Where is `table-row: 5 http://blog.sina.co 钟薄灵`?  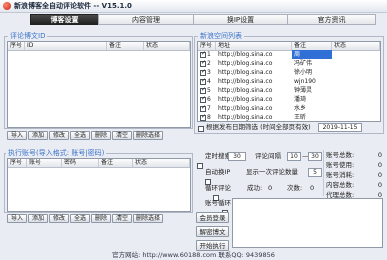
table-row: 5 http://blog.sina.co 钟薄灵 is located at coordinates (289, 90).